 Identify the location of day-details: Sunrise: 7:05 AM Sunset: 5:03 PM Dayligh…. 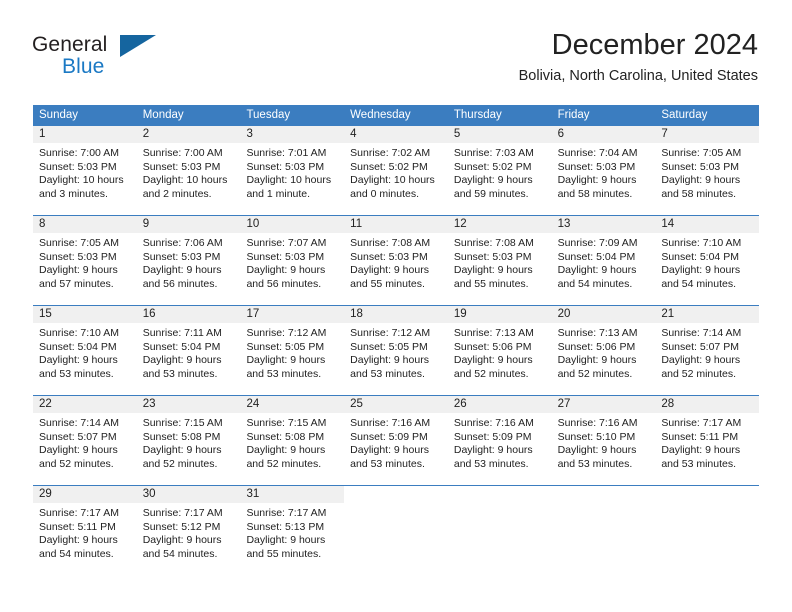
(85, 262).